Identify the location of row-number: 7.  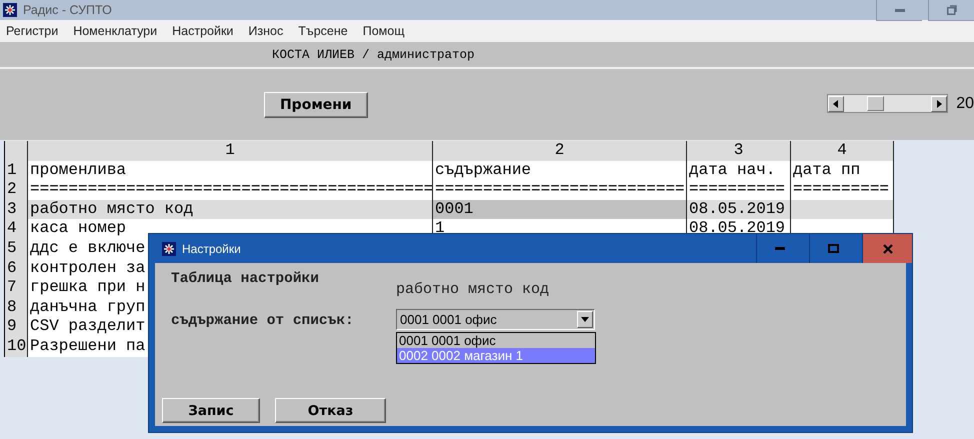
(16, 288).